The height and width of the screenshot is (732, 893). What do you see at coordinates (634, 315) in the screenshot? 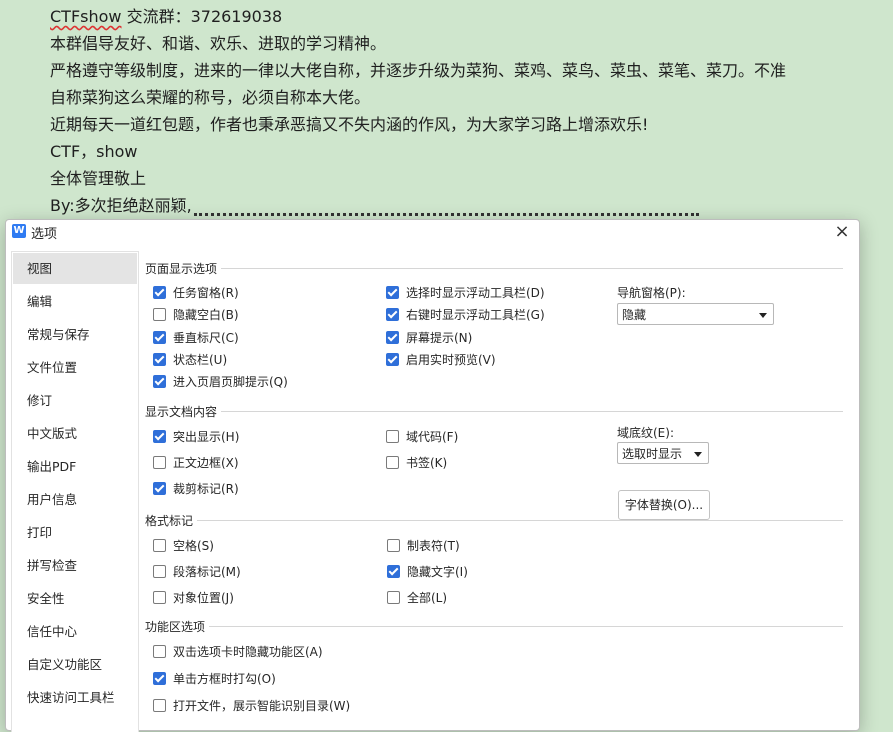
I see `nav-pane-value: 隐藏` at bounding box center [634, 315].